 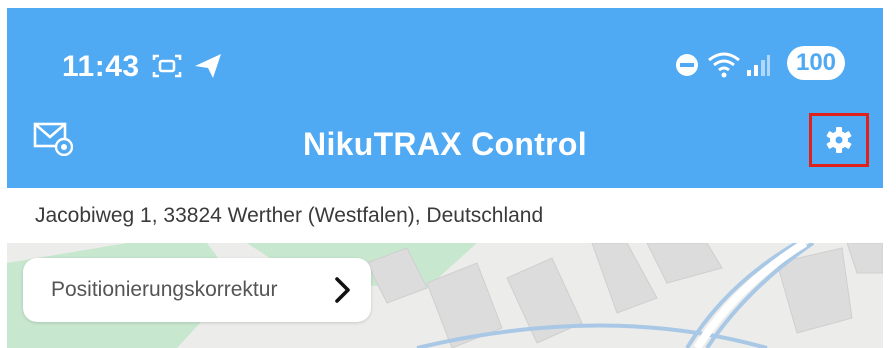 What do you see at coordinates (687, 65) in the screenshot?
I see `do-not-disturb-icon` at bounding box center [687, 65].